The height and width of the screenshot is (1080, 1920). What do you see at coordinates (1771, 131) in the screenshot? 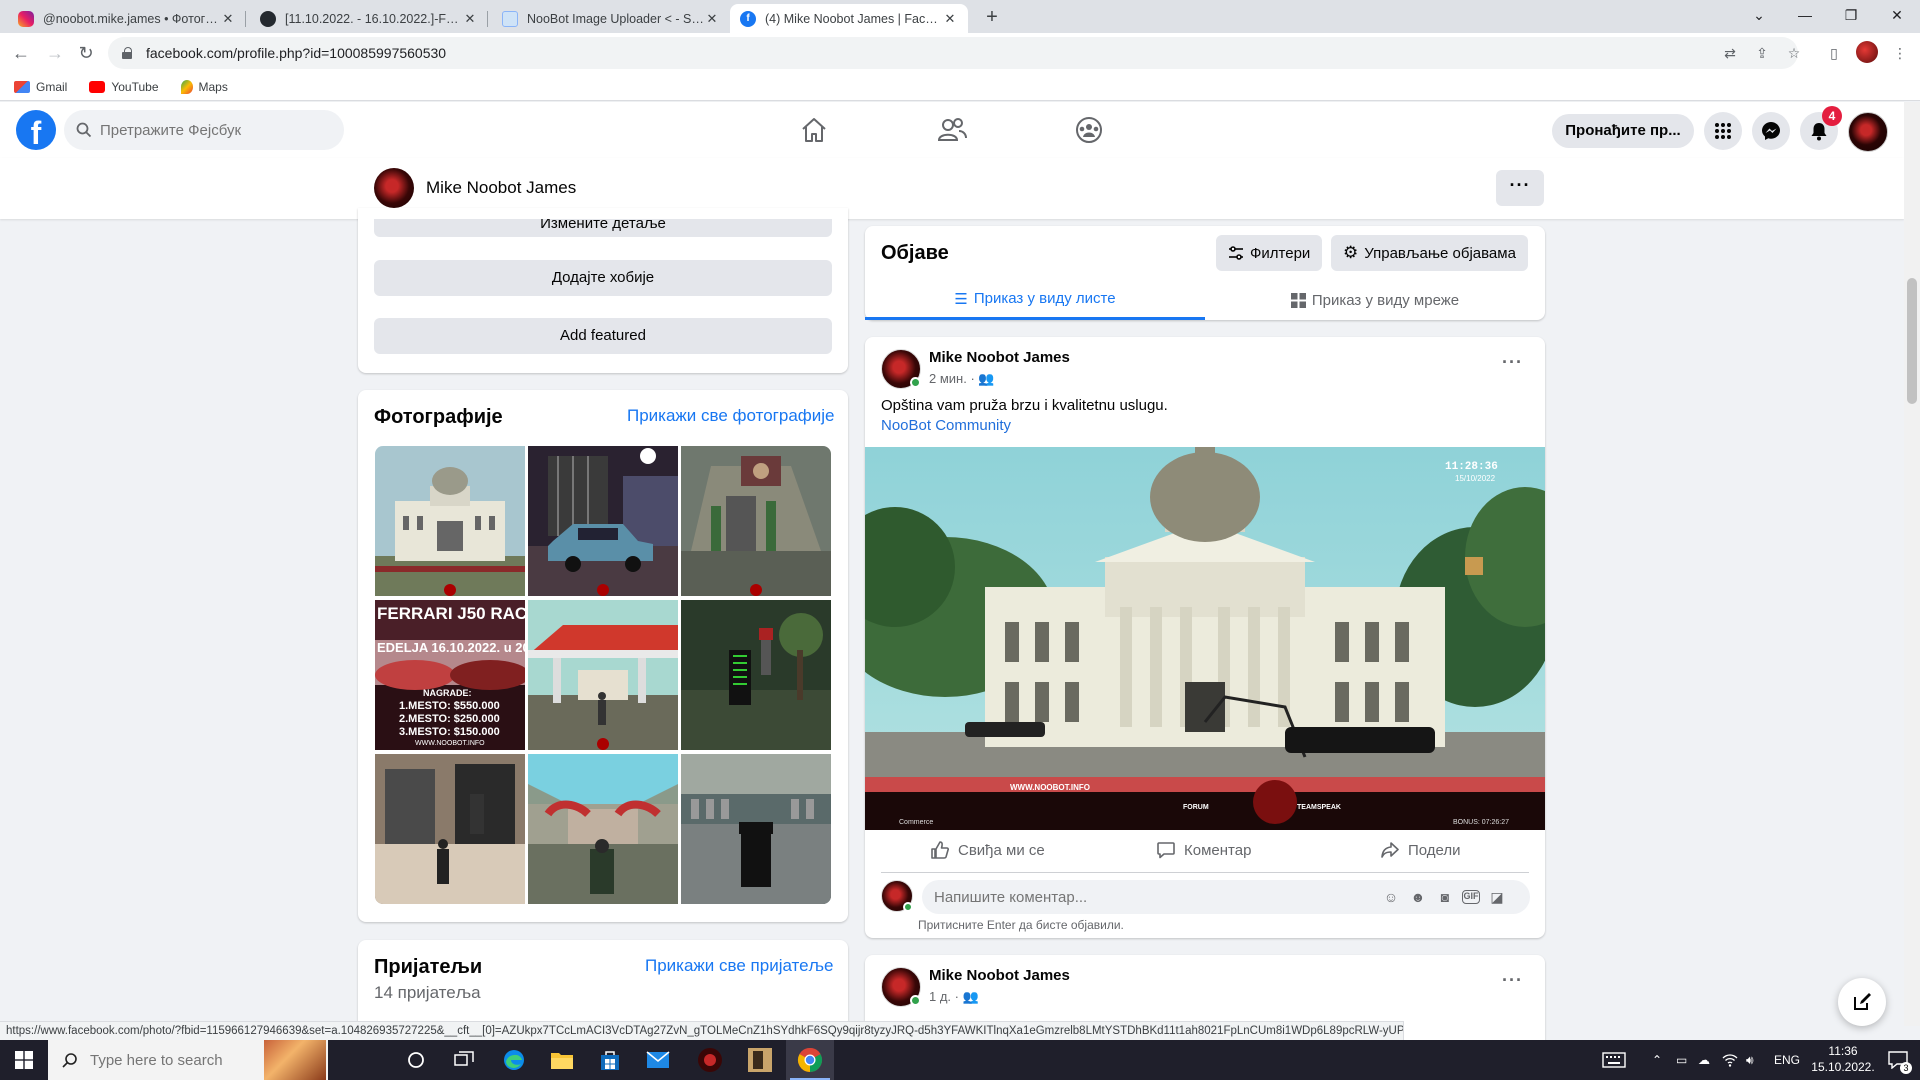
I see `messenger-icon` at bounding box center [1771, 131].